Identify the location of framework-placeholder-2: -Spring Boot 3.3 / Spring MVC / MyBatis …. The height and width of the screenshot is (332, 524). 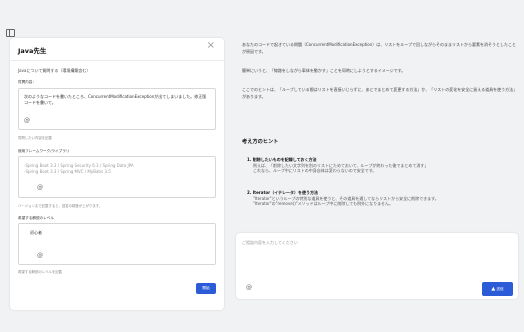
(67, 171).